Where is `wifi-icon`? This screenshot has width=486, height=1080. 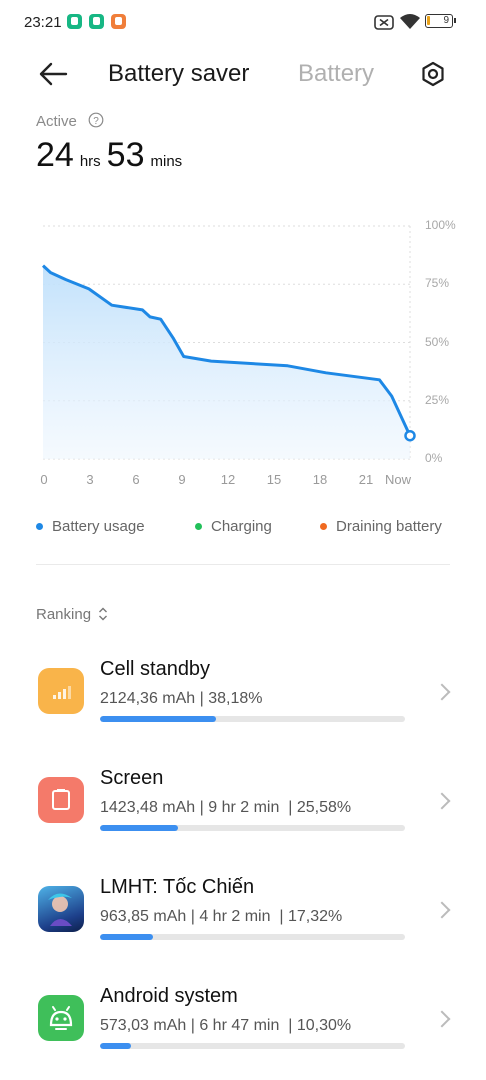
wifi-icon is located at coordinates (410, 21).